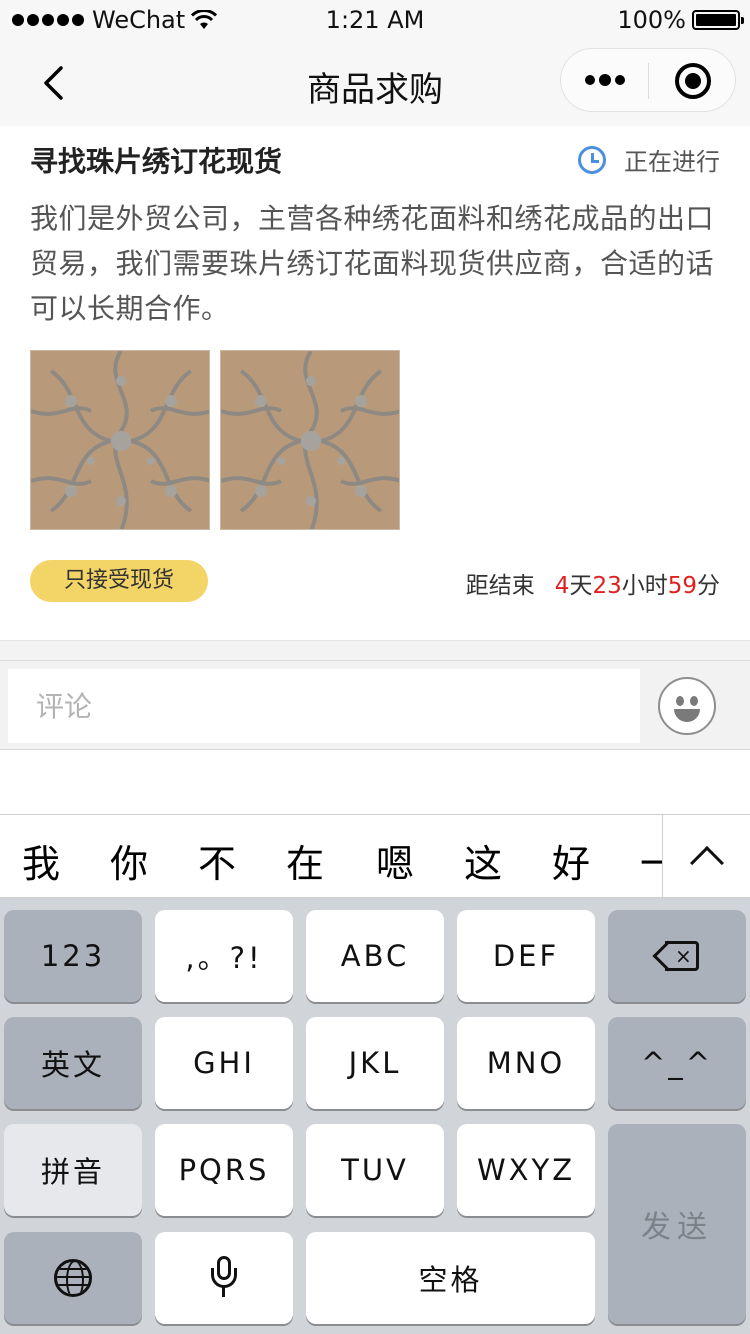  What do you see at coordinates (687, 706) in the screenshot?
I see `emoji-icon` at bounding box center [687, 706].